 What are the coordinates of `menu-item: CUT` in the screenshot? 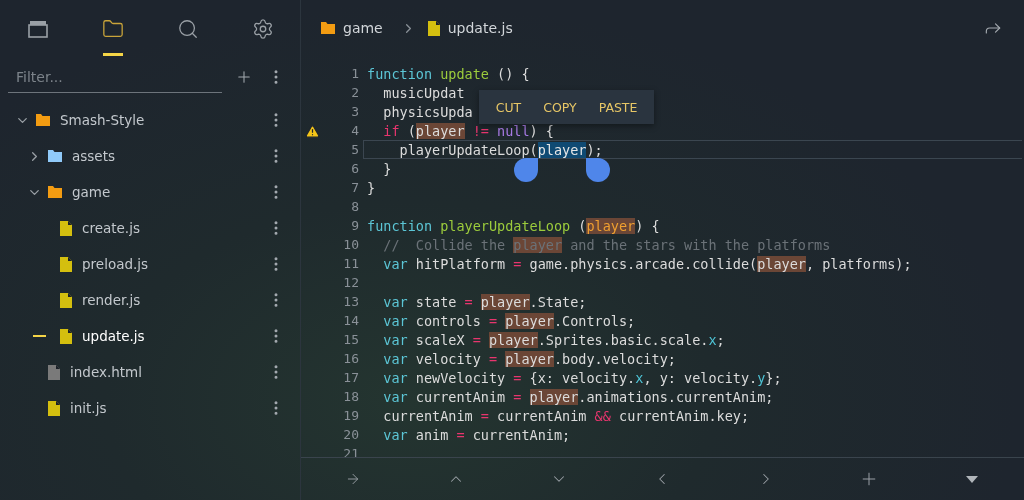 It's located at (508, 107).